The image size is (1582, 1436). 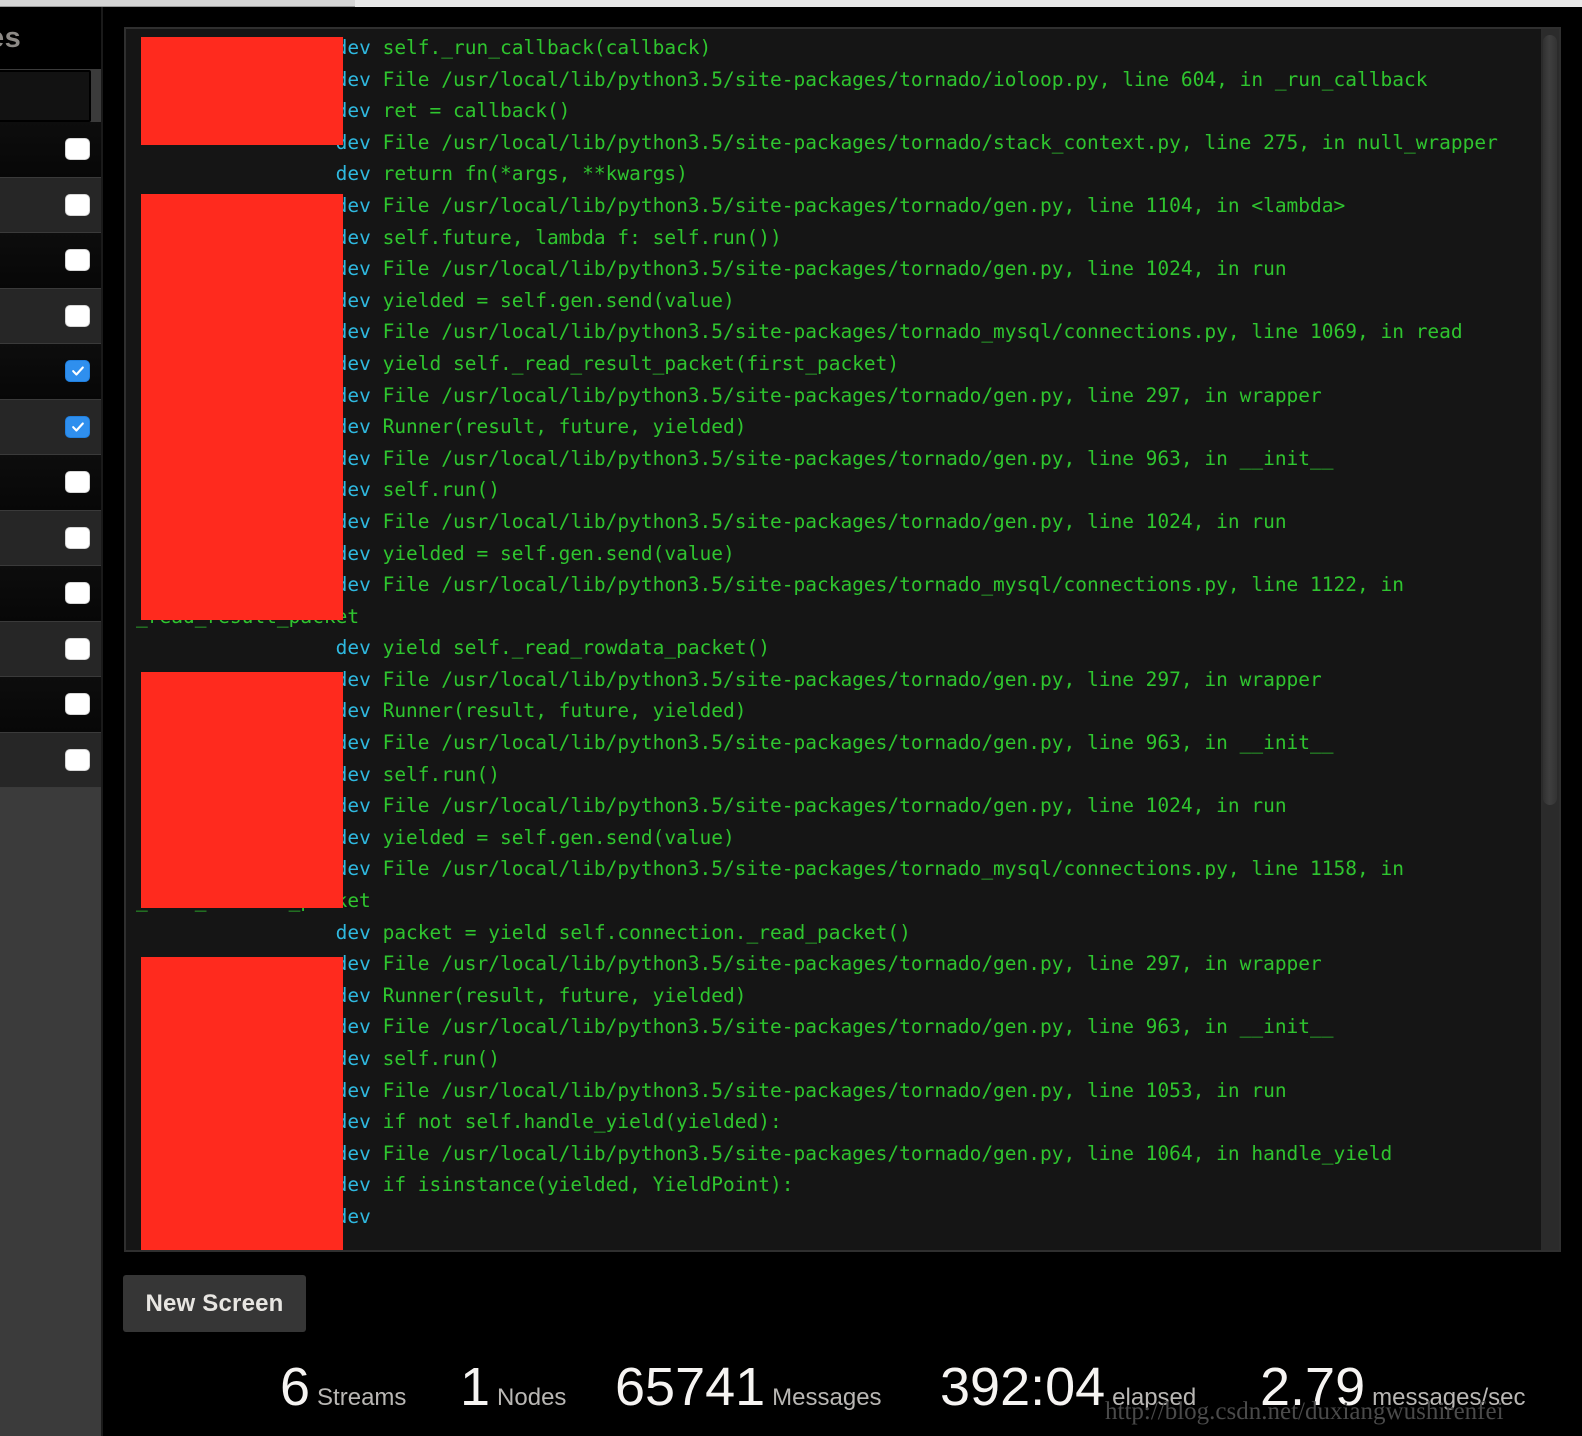 I want to click on log-message: self._run_callback(callback), so click(x=547, y=47).